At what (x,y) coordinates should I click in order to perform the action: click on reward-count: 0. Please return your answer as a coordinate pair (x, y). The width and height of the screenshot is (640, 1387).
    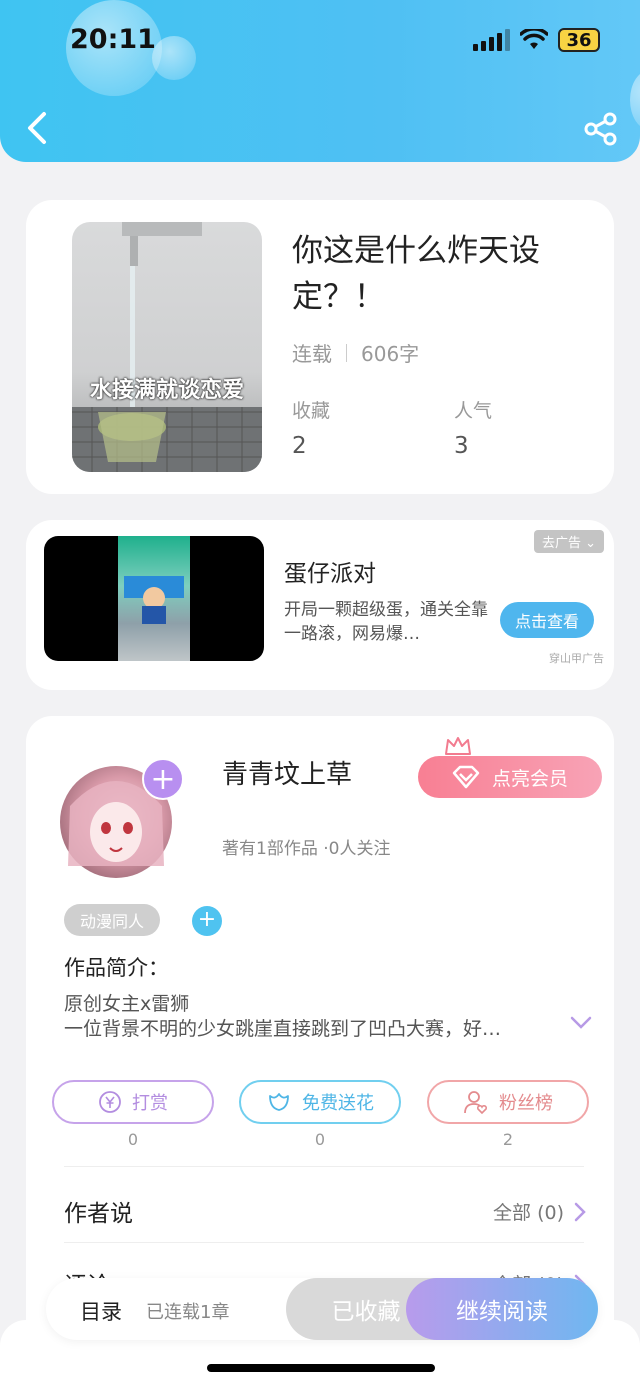
    Looking at the image, I should click on (133, 1139).